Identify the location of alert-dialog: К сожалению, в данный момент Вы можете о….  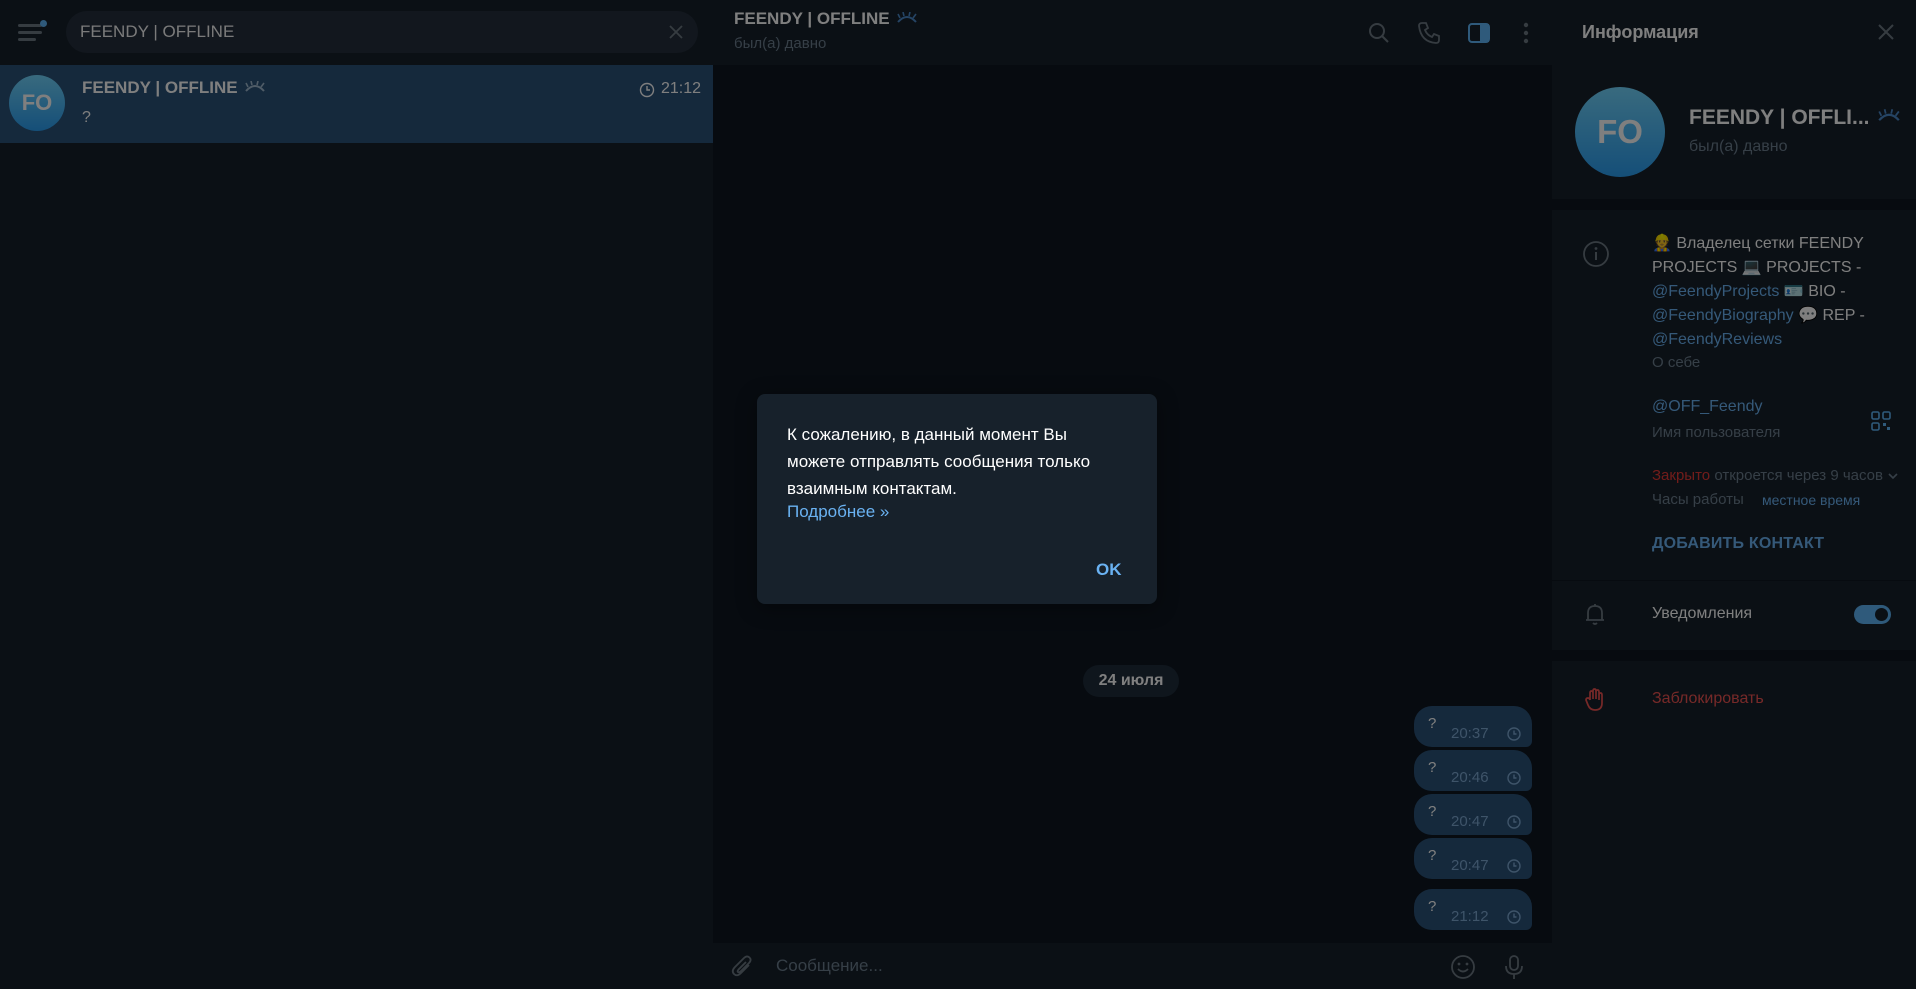
(957, 499).